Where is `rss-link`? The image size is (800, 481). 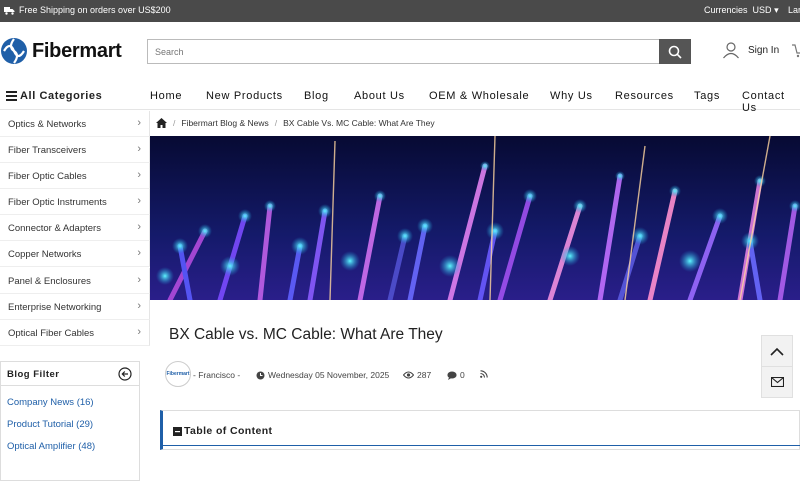
rss-link is located at coordinates (484, 374).